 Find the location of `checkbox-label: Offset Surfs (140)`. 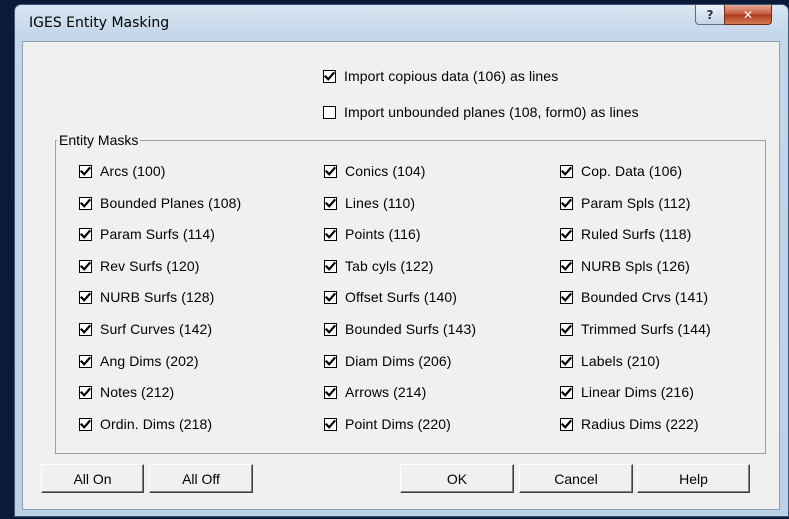

checkbox-label: Offset Surfs (140) is located at coordinates (401, 297).